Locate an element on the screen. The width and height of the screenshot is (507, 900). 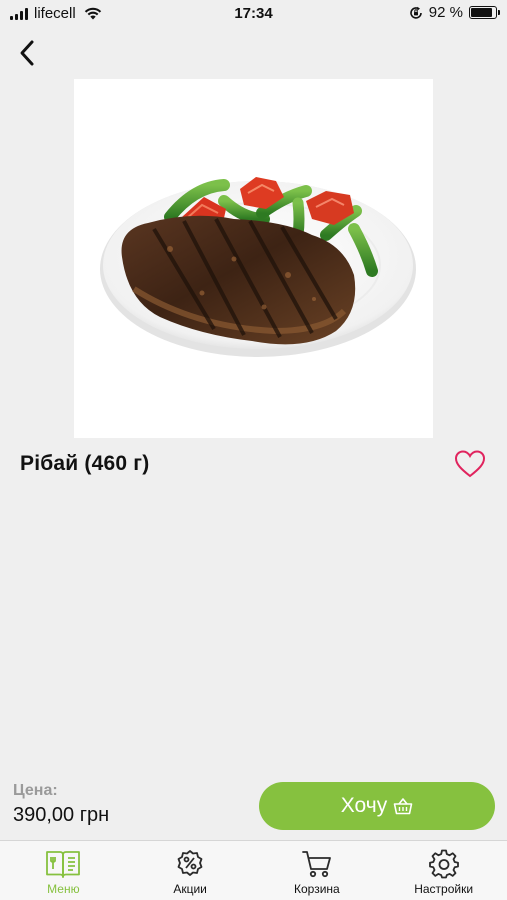
cart-icon is located at coordinates (316, 864).